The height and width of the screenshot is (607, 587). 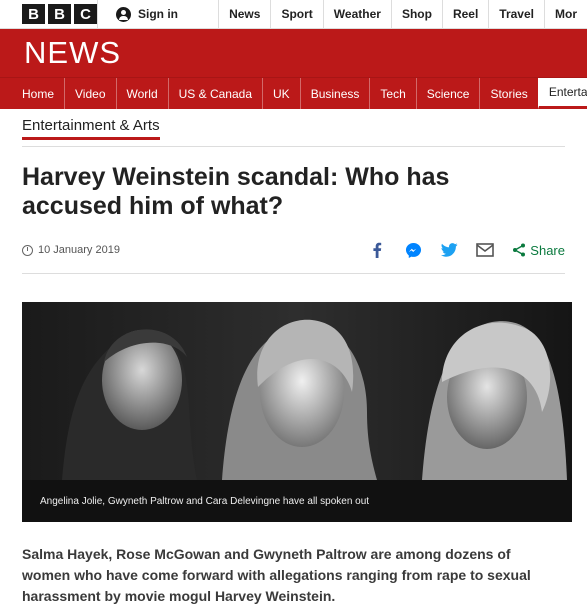 What do you see at coordinates (392, 93) in the screenshot?
I see `nav-tech: Tech` at bounding box center [392, 93].